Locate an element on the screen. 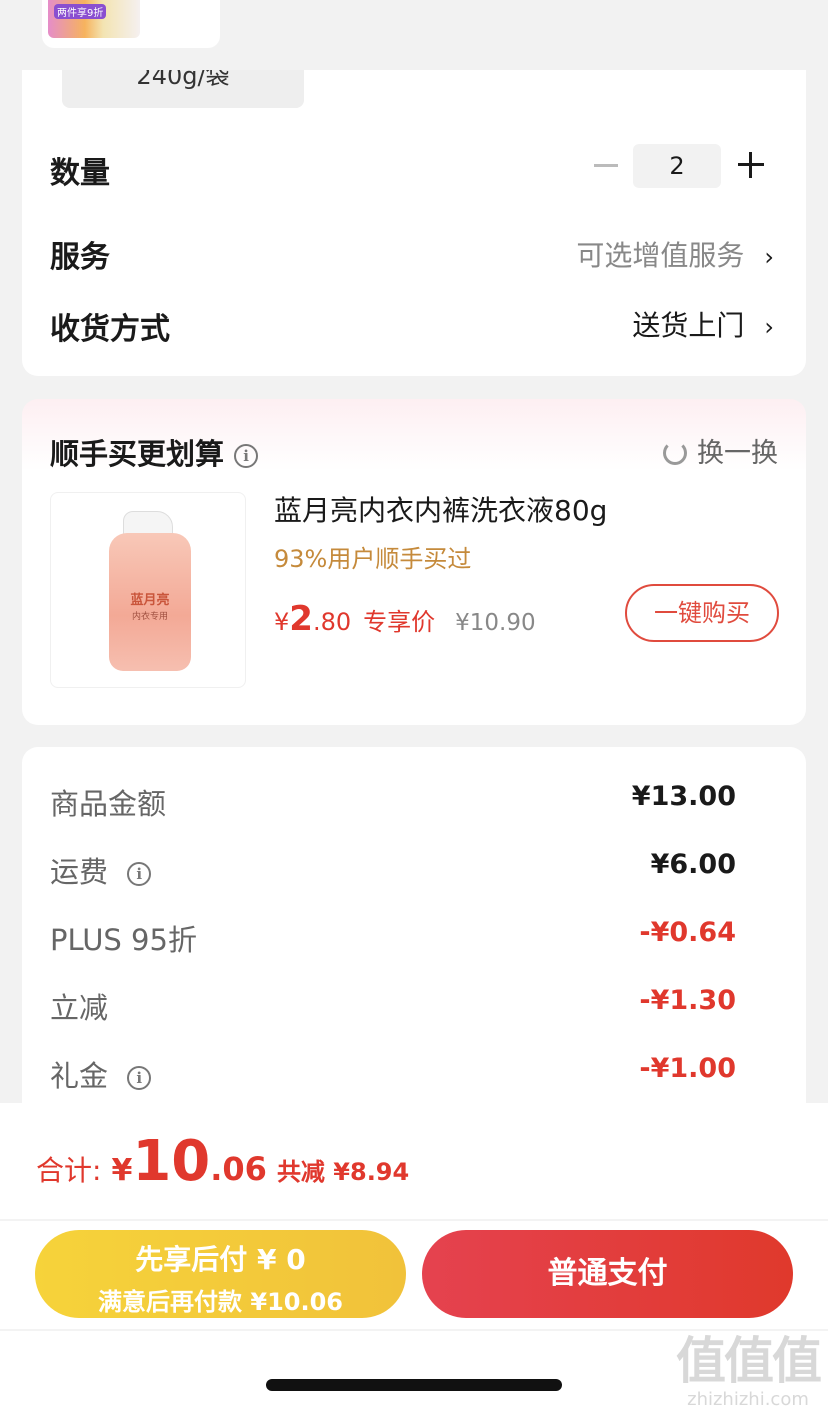 The height and width of the screenshot is (1408, 828). addon-price: ¥2.80 专享价 ¥10.90 is located at coordinates (405, 619).